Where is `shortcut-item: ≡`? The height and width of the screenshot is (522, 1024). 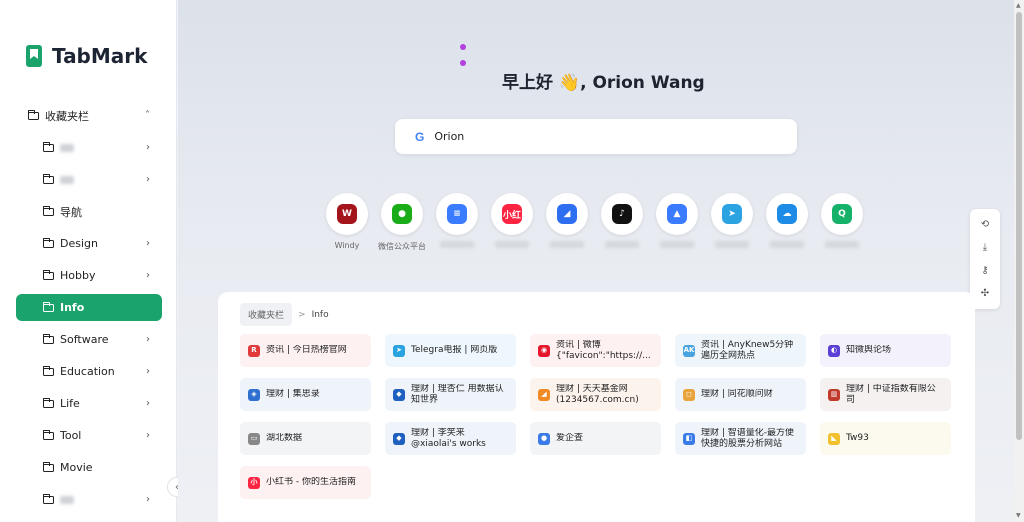 shortcut-item: ≡ is located at coordinates (457, 222).